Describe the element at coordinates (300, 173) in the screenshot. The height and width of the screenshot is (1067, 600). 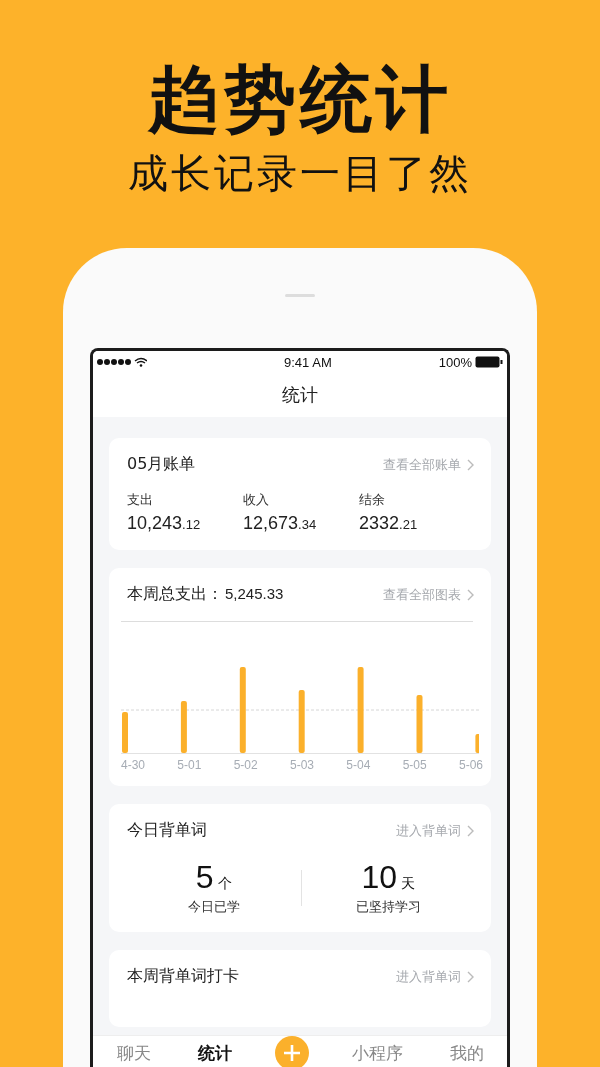
I see `subheadline: 成长记录一目了然` at that location.